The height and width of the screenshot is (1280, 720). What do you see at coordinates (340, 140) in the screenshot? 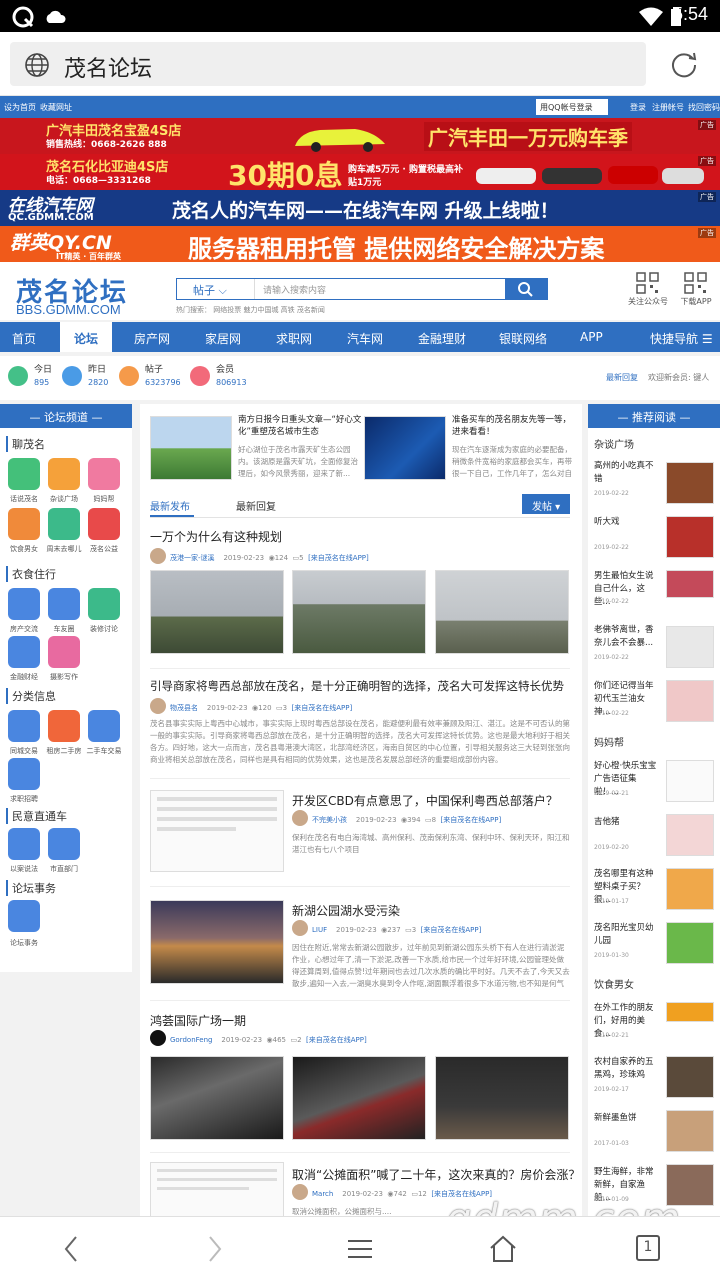
I see `car-icon` at bounding box center [340, 140].